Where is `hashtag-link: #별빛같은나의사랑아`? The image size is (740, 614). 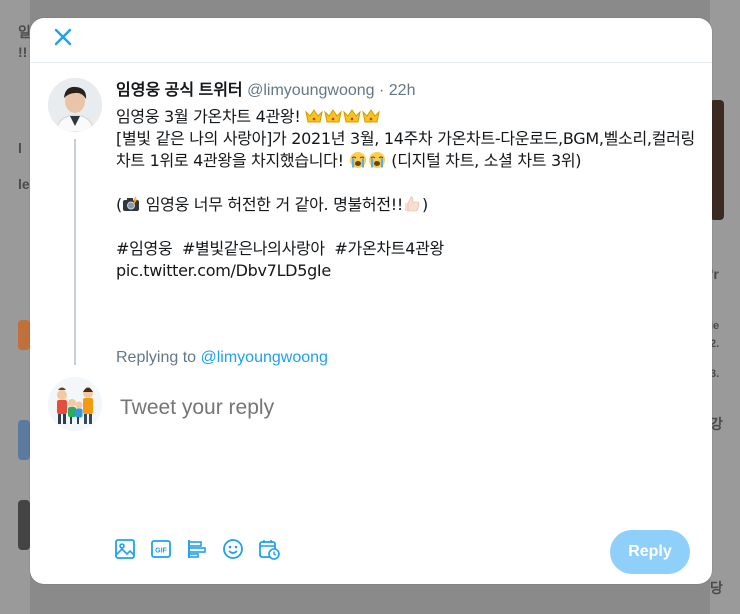 hashtag-link: #별빛같은나의사랑아 is located at coordinates (253, 248).